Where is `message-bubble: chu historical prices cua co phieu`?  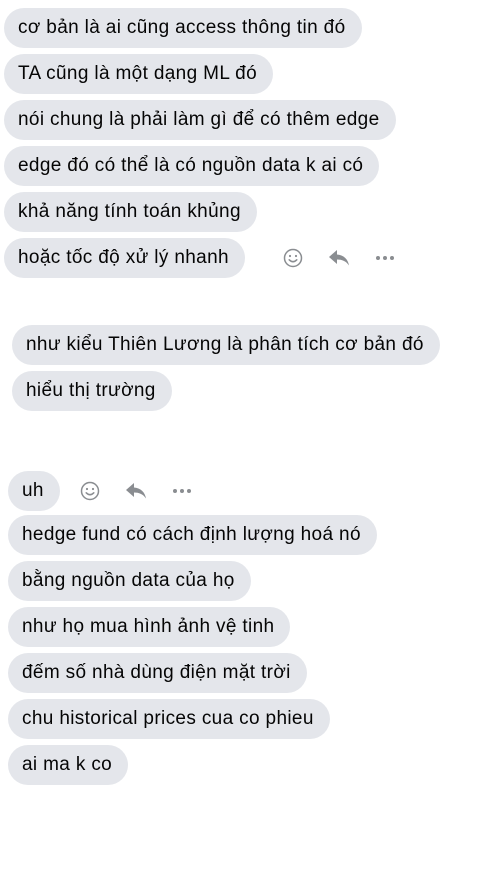
message-bubble: chu historical prices cua co phieu is located at coordinates (169, 719).